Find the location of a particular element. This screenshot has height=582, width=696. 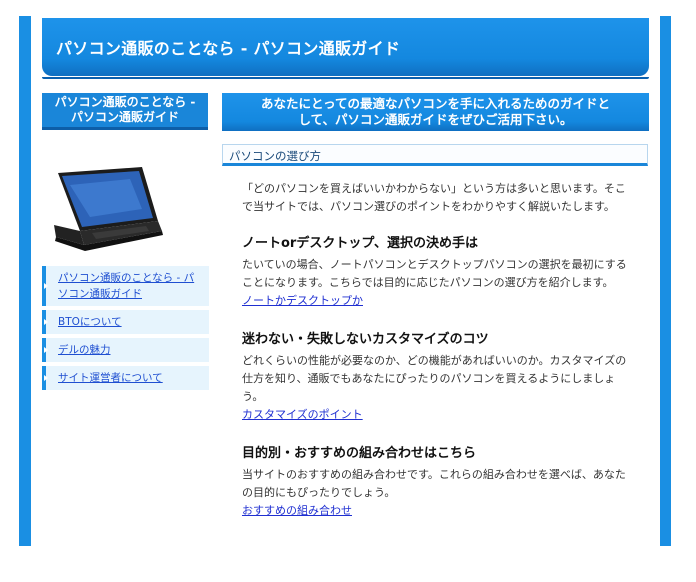

section-heading: パソコンの選び方 is located at coordinates (435, 155).